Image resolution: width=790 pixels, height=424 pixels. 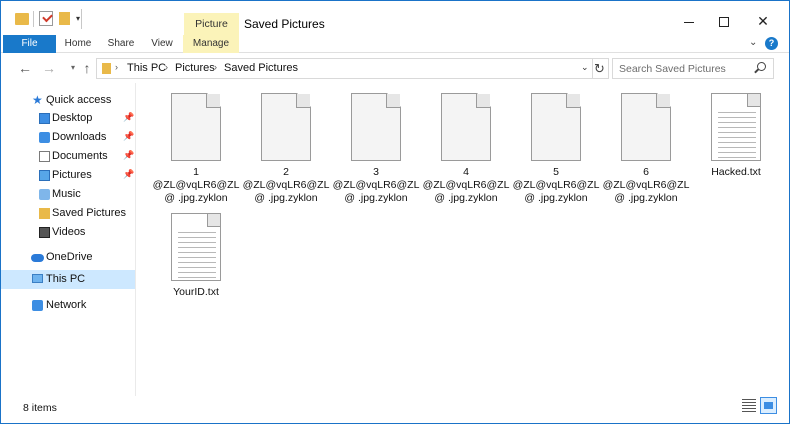 What do you see at coordinates (736, 172) in the screenshot?
I see `file-name: Hacked.txt` at bounding box center [736, 172].